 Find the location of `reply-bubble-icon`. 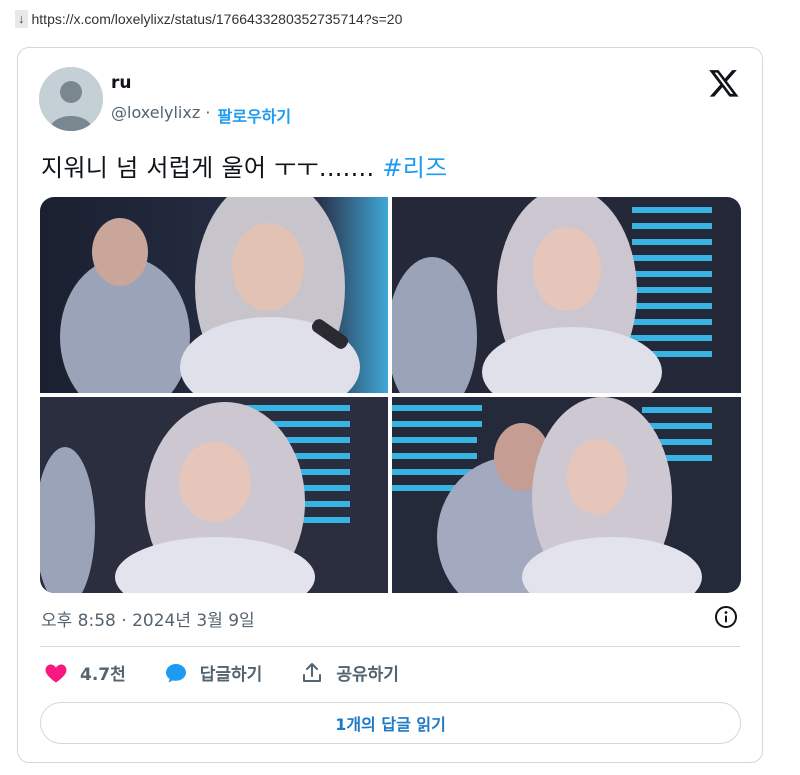

reply-bubble-icon is located at coordinates (175, 672).